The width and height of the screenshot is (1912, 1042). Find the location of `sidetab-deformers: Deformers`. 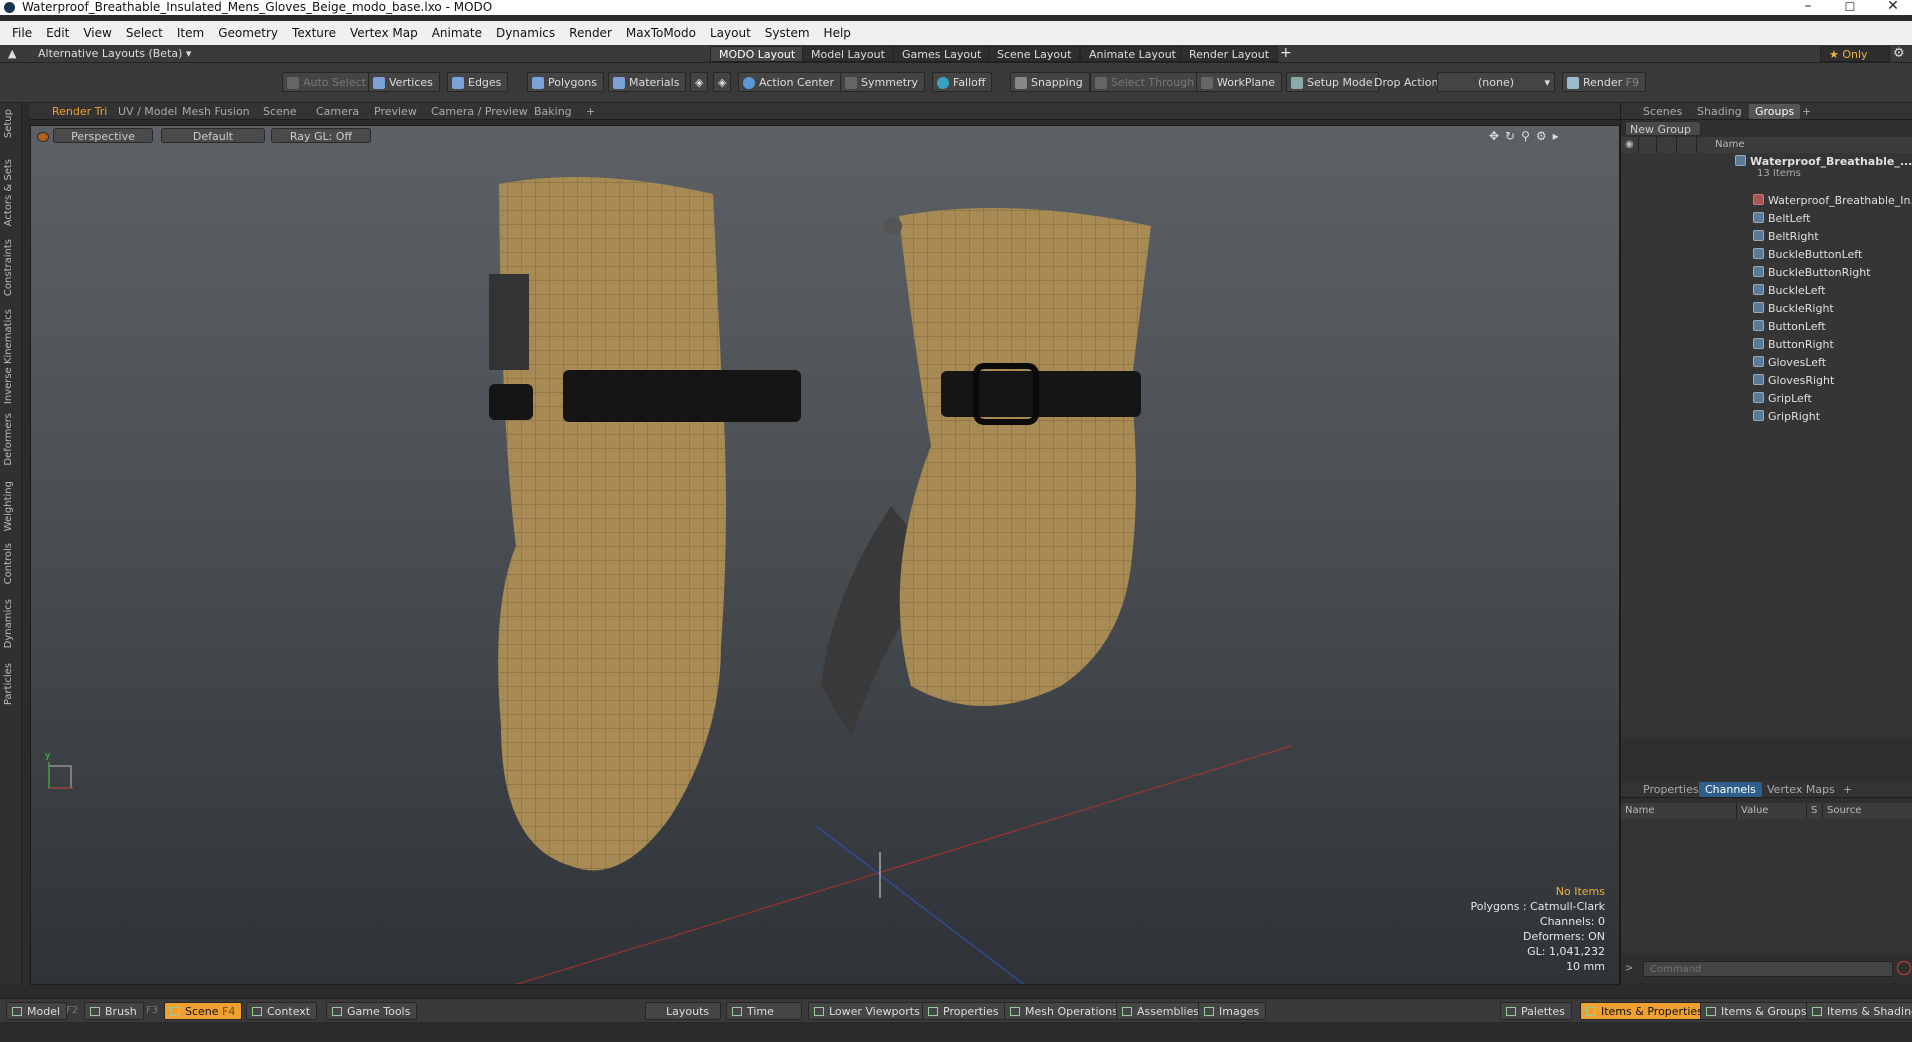

sidetab-deformers: Deformers is located at coordinates (8, 439).